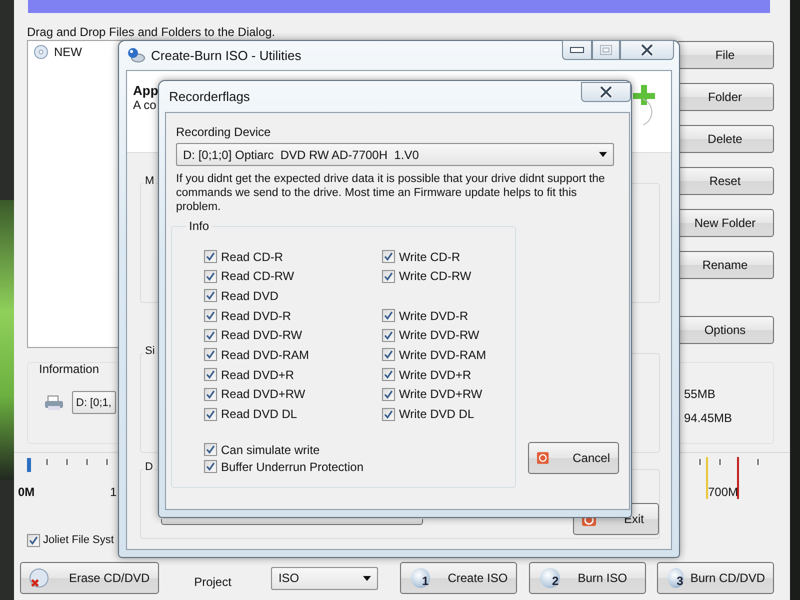 The width and height of the screenshot is (800, 600). What do you see at coordinates (94, 402) in the screenshot?
I see `device-dropdown: D: [0;1,` at bounding box center [94, 402].